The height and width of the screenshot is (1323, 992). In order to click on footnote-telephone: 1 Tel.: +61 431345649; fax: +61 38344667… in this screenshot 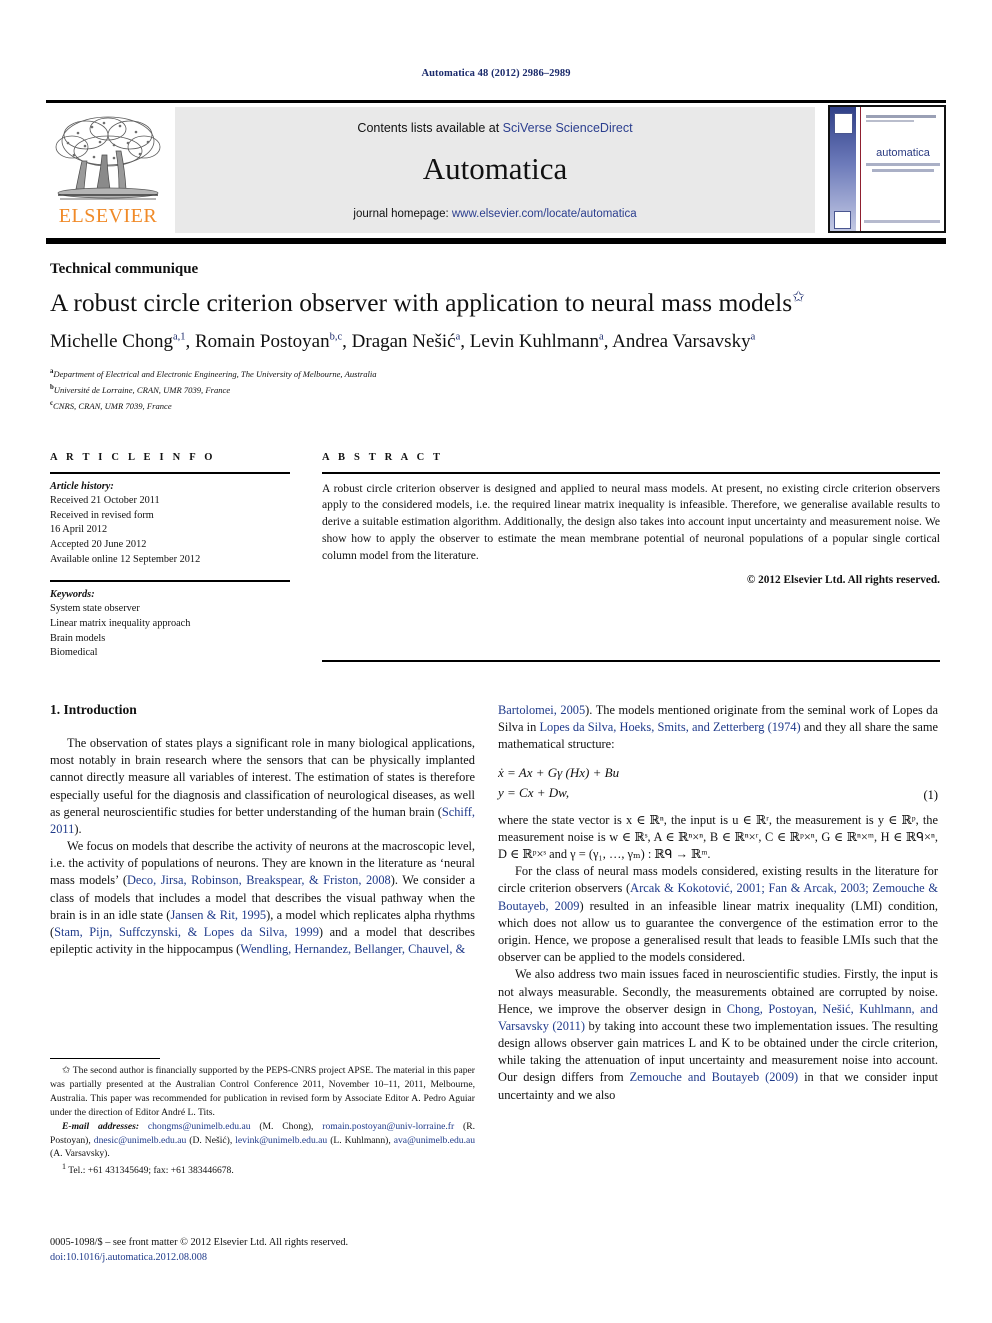, I will do `click(262, 1169)`.